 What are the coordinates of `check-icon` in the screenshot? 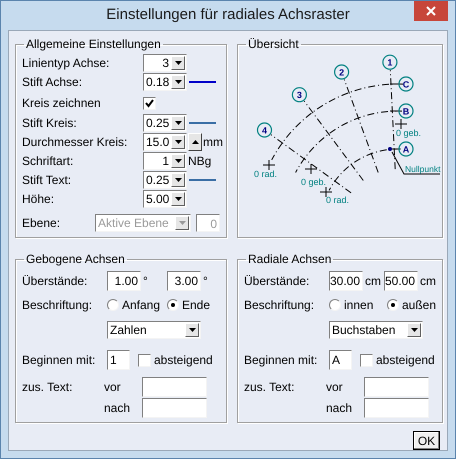 It's located at (149, 103).